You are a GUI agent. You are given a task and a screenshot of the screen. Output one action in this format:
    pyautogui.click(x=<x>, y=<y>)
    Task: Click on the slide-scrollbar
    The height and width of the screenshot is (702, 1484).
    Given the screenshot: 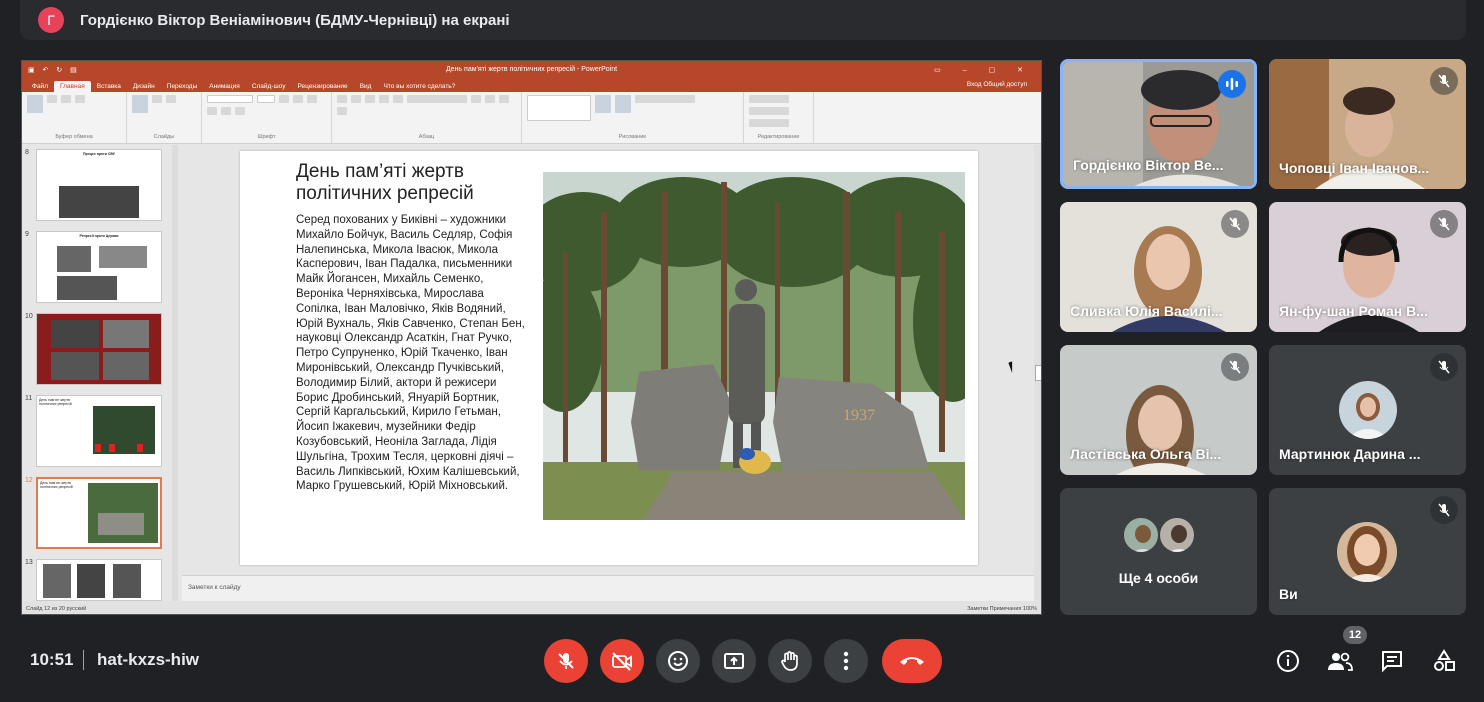 What is the action you would take?
    pyautogui.click(x=1037, y=373)
    